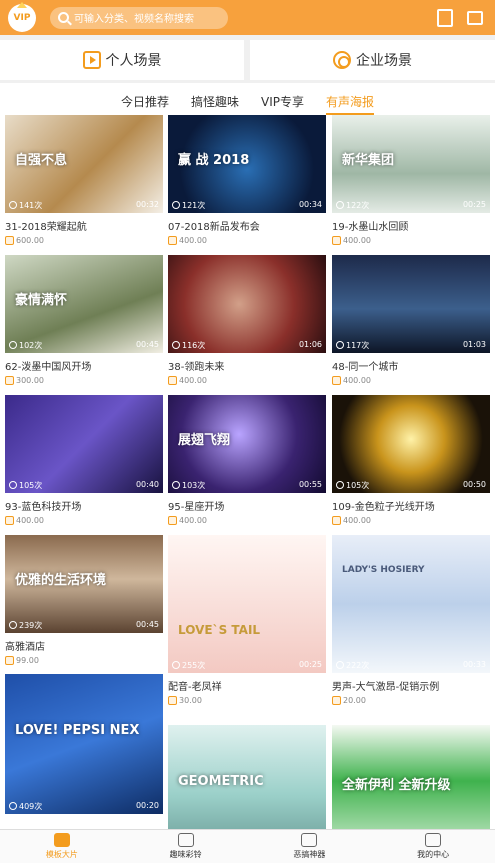  I want to click on thumbnail-meta: 105次 00:50, so click(411, 485).